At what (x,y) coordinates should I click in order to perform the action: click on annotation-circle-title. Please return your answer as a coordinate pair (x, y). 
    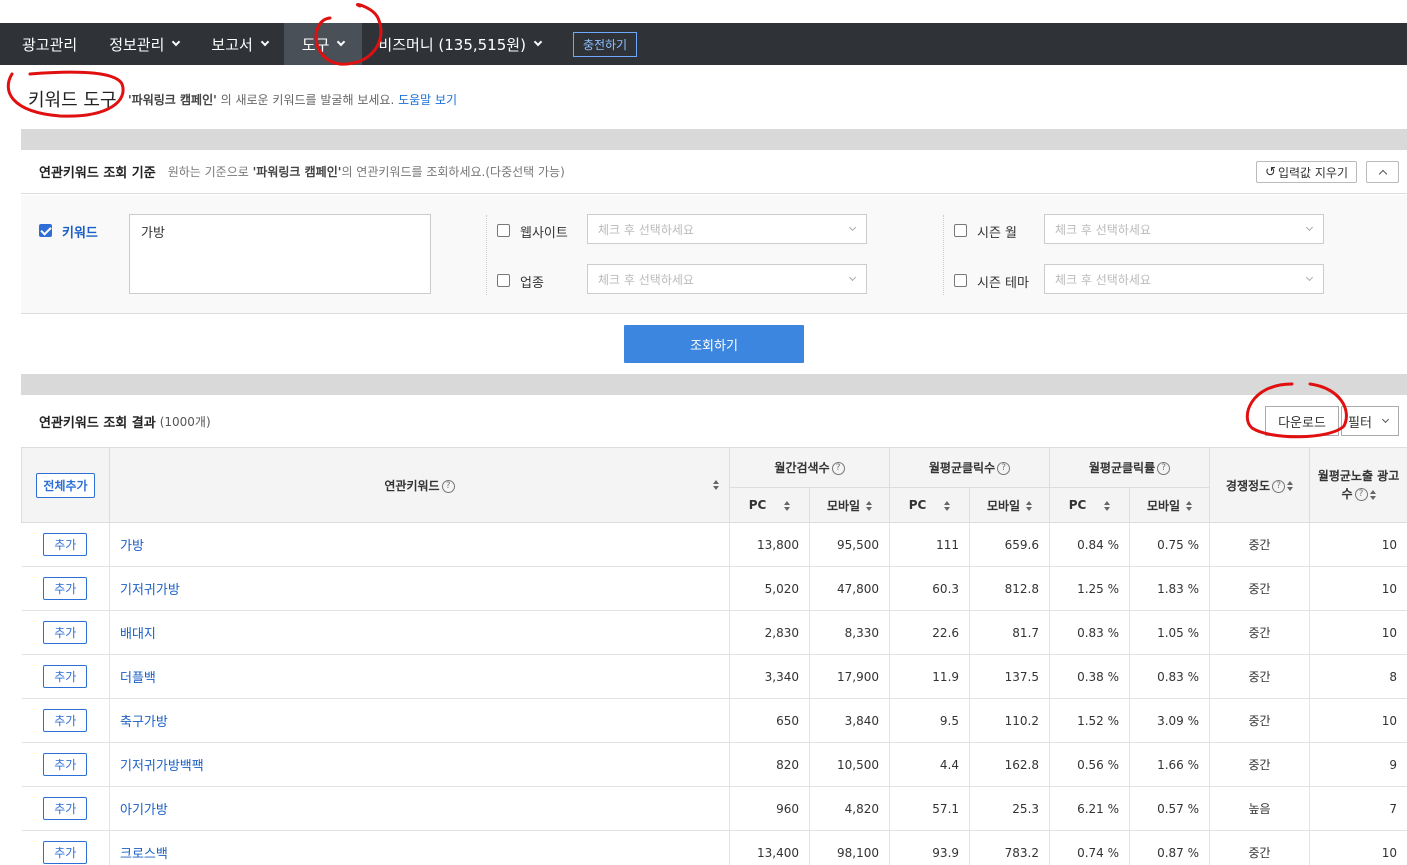
    Looking at the image, I should click on (65, 94).